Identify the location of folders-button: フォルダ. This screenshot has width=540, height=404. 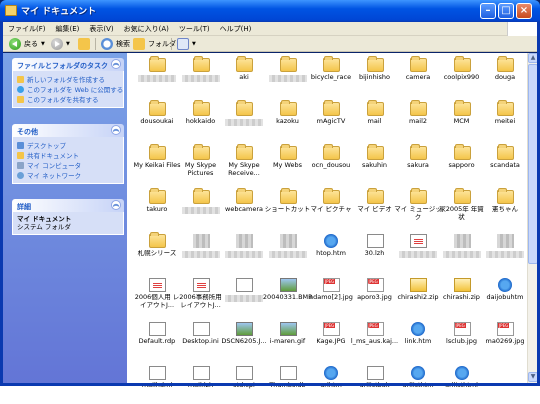
(154, 44).